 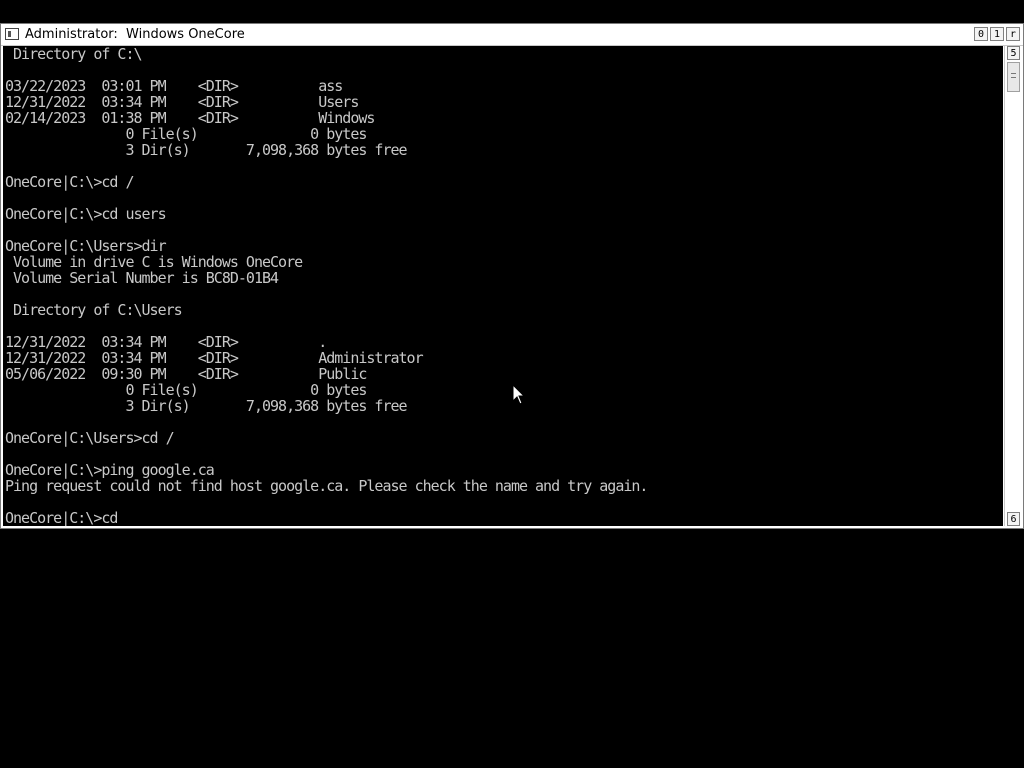 What do you see at coordinates (182, 102) in the screenshot?
I see `console-line: 12/31/2022 03:34 PM <DIR> Users` at bounding box center [182, 102].